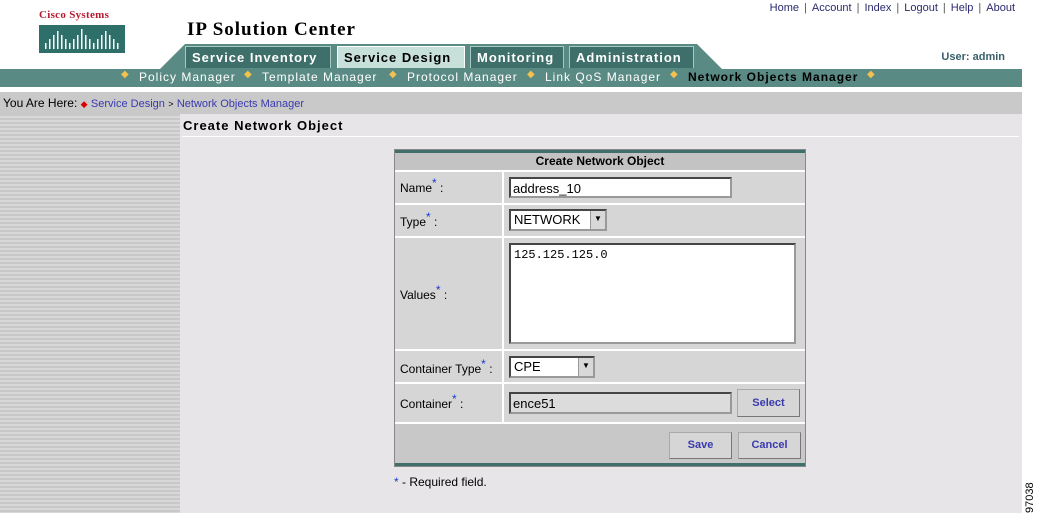 This screenshot has width=1041, height=513. Describe the element at coordinates (768, 403) in the screenshot. I see `select-button: Select` at that location.